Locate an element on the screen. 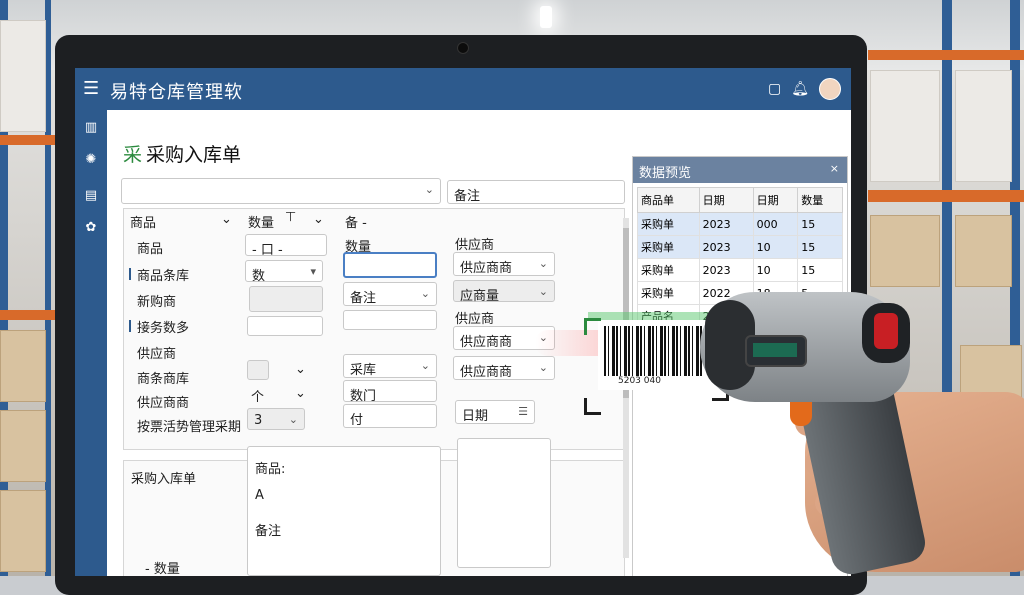  gear-icon: ✿ is located at coordinates (91, 228).